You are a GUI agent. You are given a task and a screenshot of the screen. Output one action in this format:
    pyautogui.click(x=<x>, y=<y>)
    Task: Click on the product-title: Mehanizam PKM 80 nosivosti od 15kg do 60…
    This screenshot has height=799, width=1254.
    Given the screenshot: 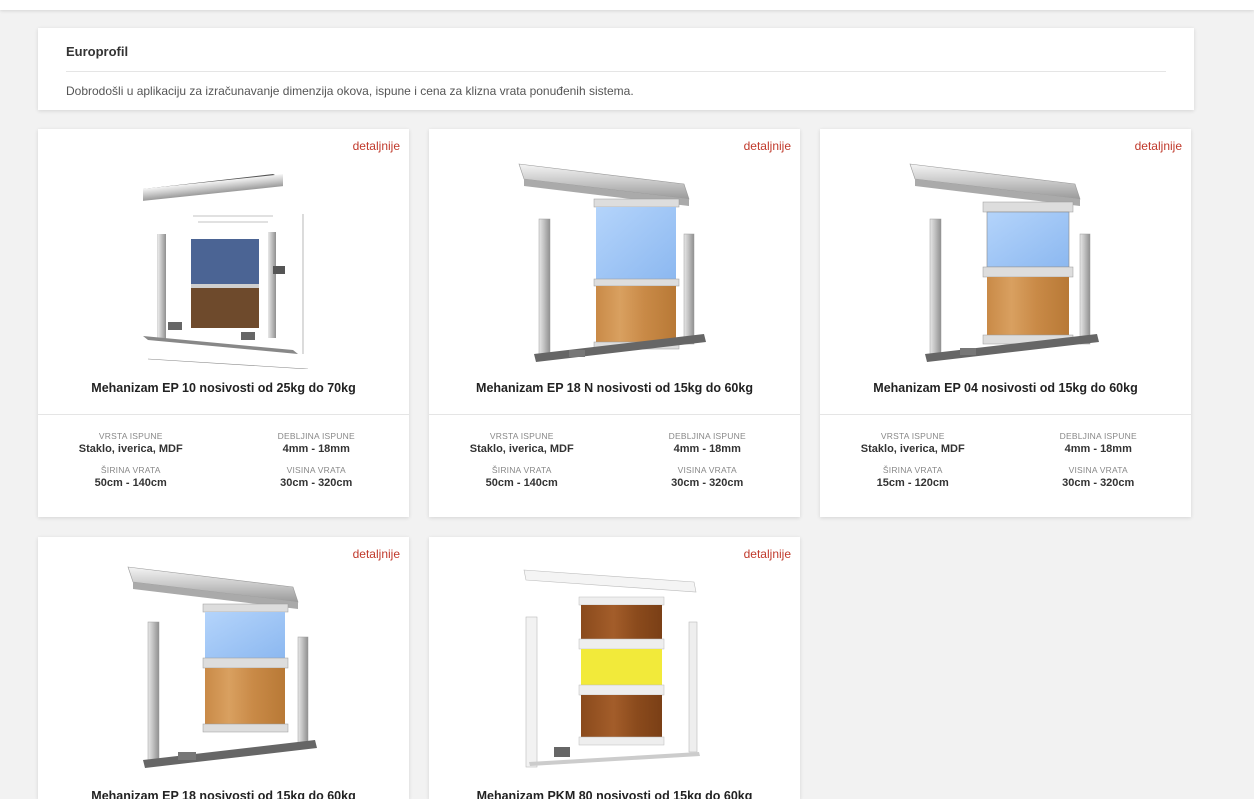 What is the action you would take?
    pyautogui.click(x=614, y=794)
    